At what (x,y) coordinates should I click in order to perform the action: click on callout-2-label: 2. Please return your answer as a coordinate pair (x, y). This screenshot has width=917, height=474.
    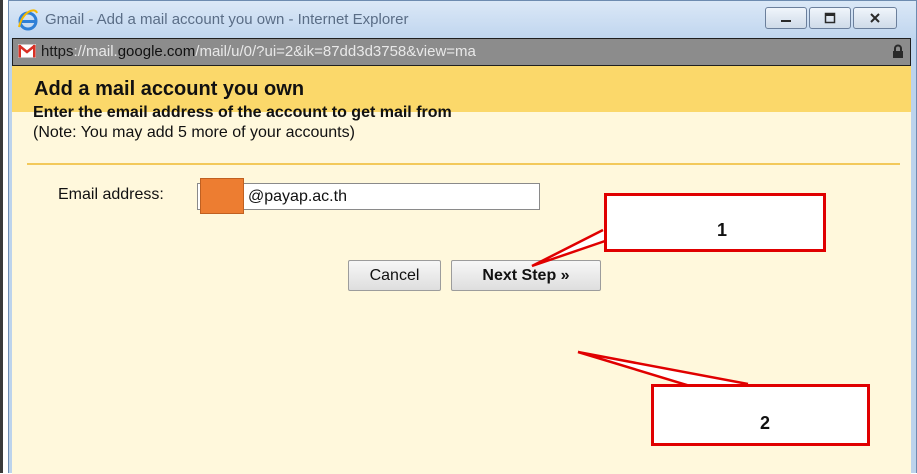
    Looking at the image, I should click on (765, 423).